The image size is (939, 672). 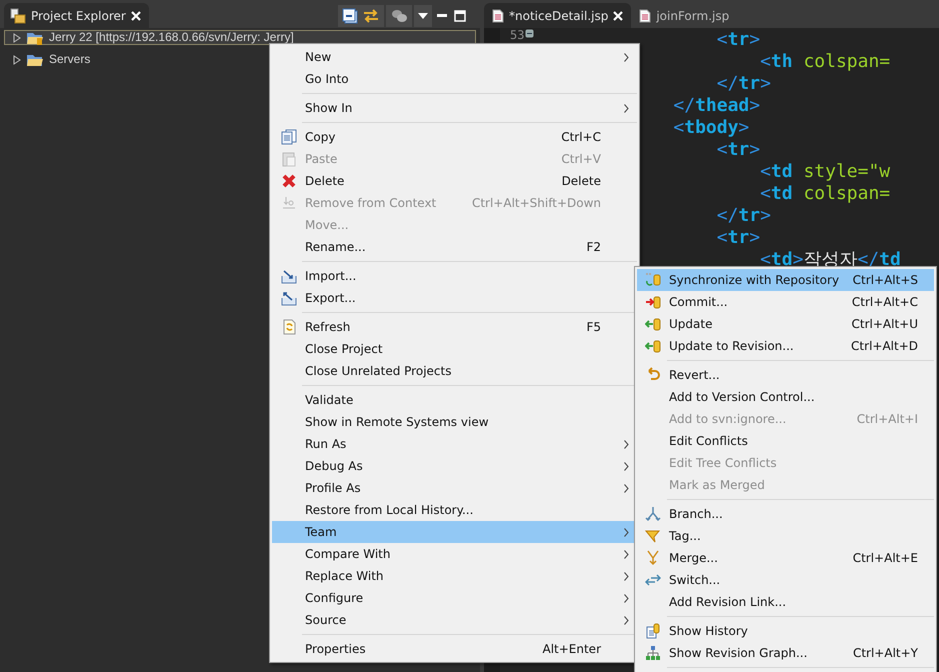 What do you see at coordinates (785, 441) in the screenshot?
I see `menu-item: Edit Conflicts` at bounding box center [785, 441].